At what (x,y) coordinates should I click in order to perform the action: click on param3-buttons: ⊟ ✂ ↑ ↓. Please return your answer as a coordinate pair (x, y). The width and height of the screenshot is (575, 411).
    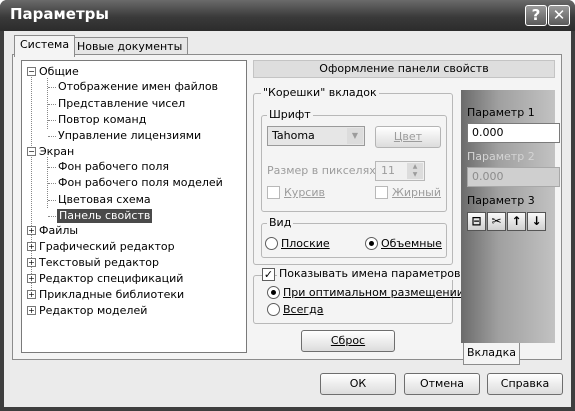
    Looking at the image, I should click on (512, 222).